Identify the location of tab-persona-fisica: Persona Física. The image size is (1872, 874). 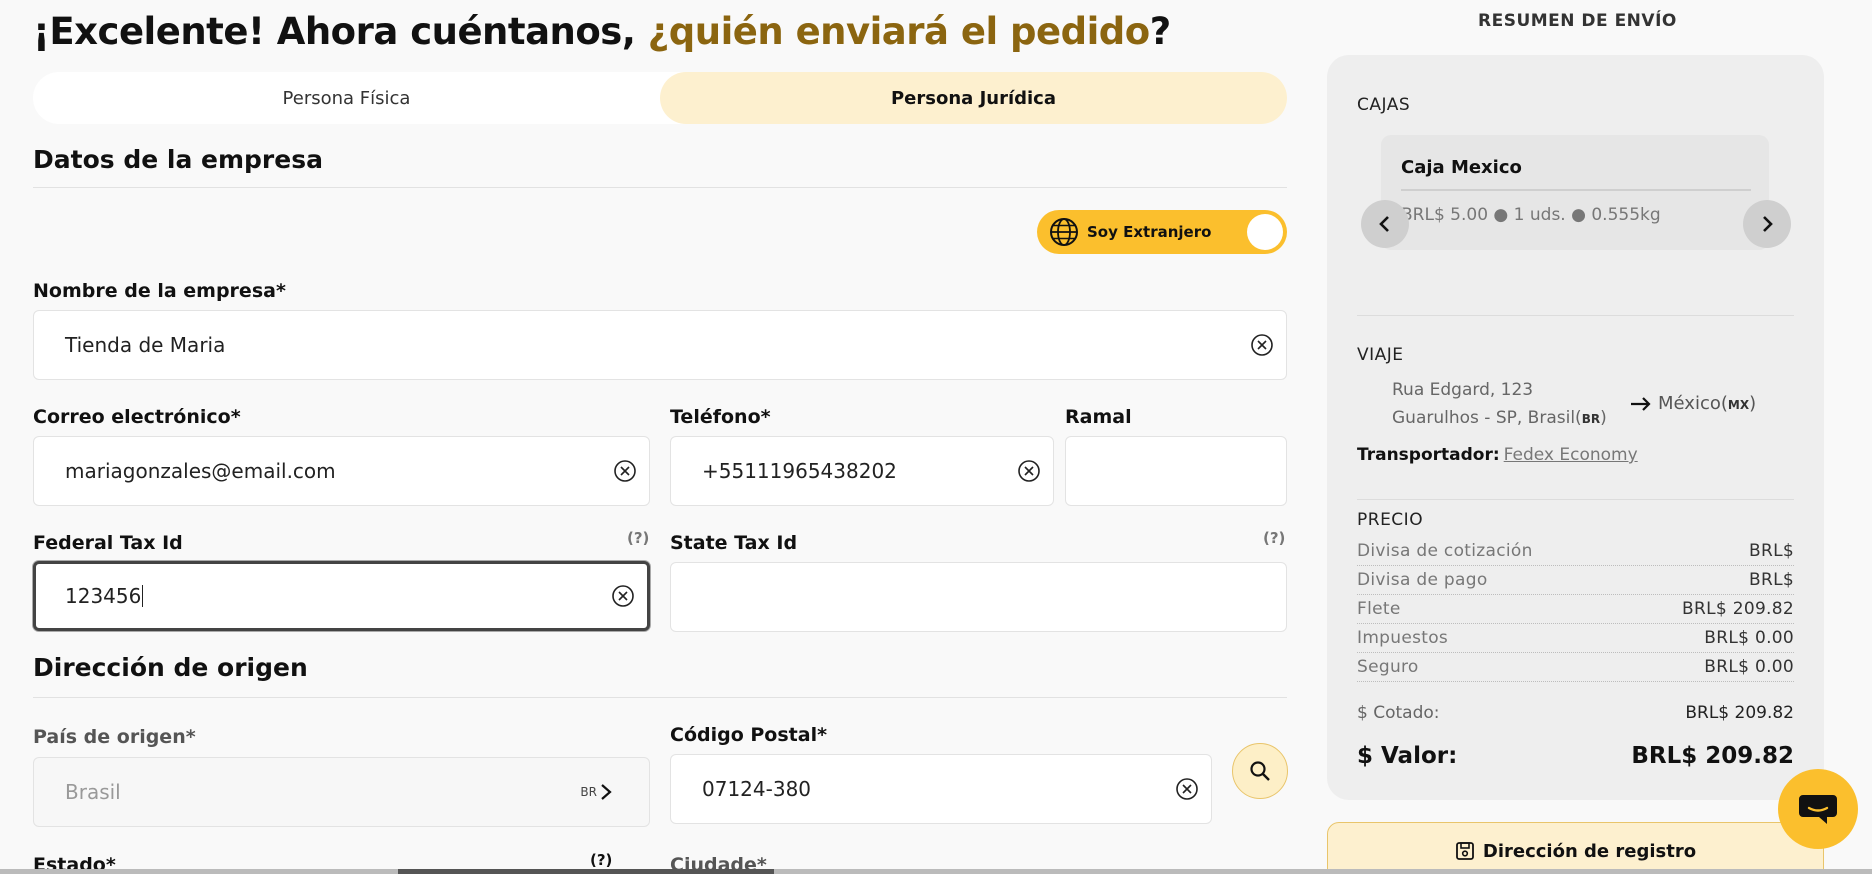
(346, 98).